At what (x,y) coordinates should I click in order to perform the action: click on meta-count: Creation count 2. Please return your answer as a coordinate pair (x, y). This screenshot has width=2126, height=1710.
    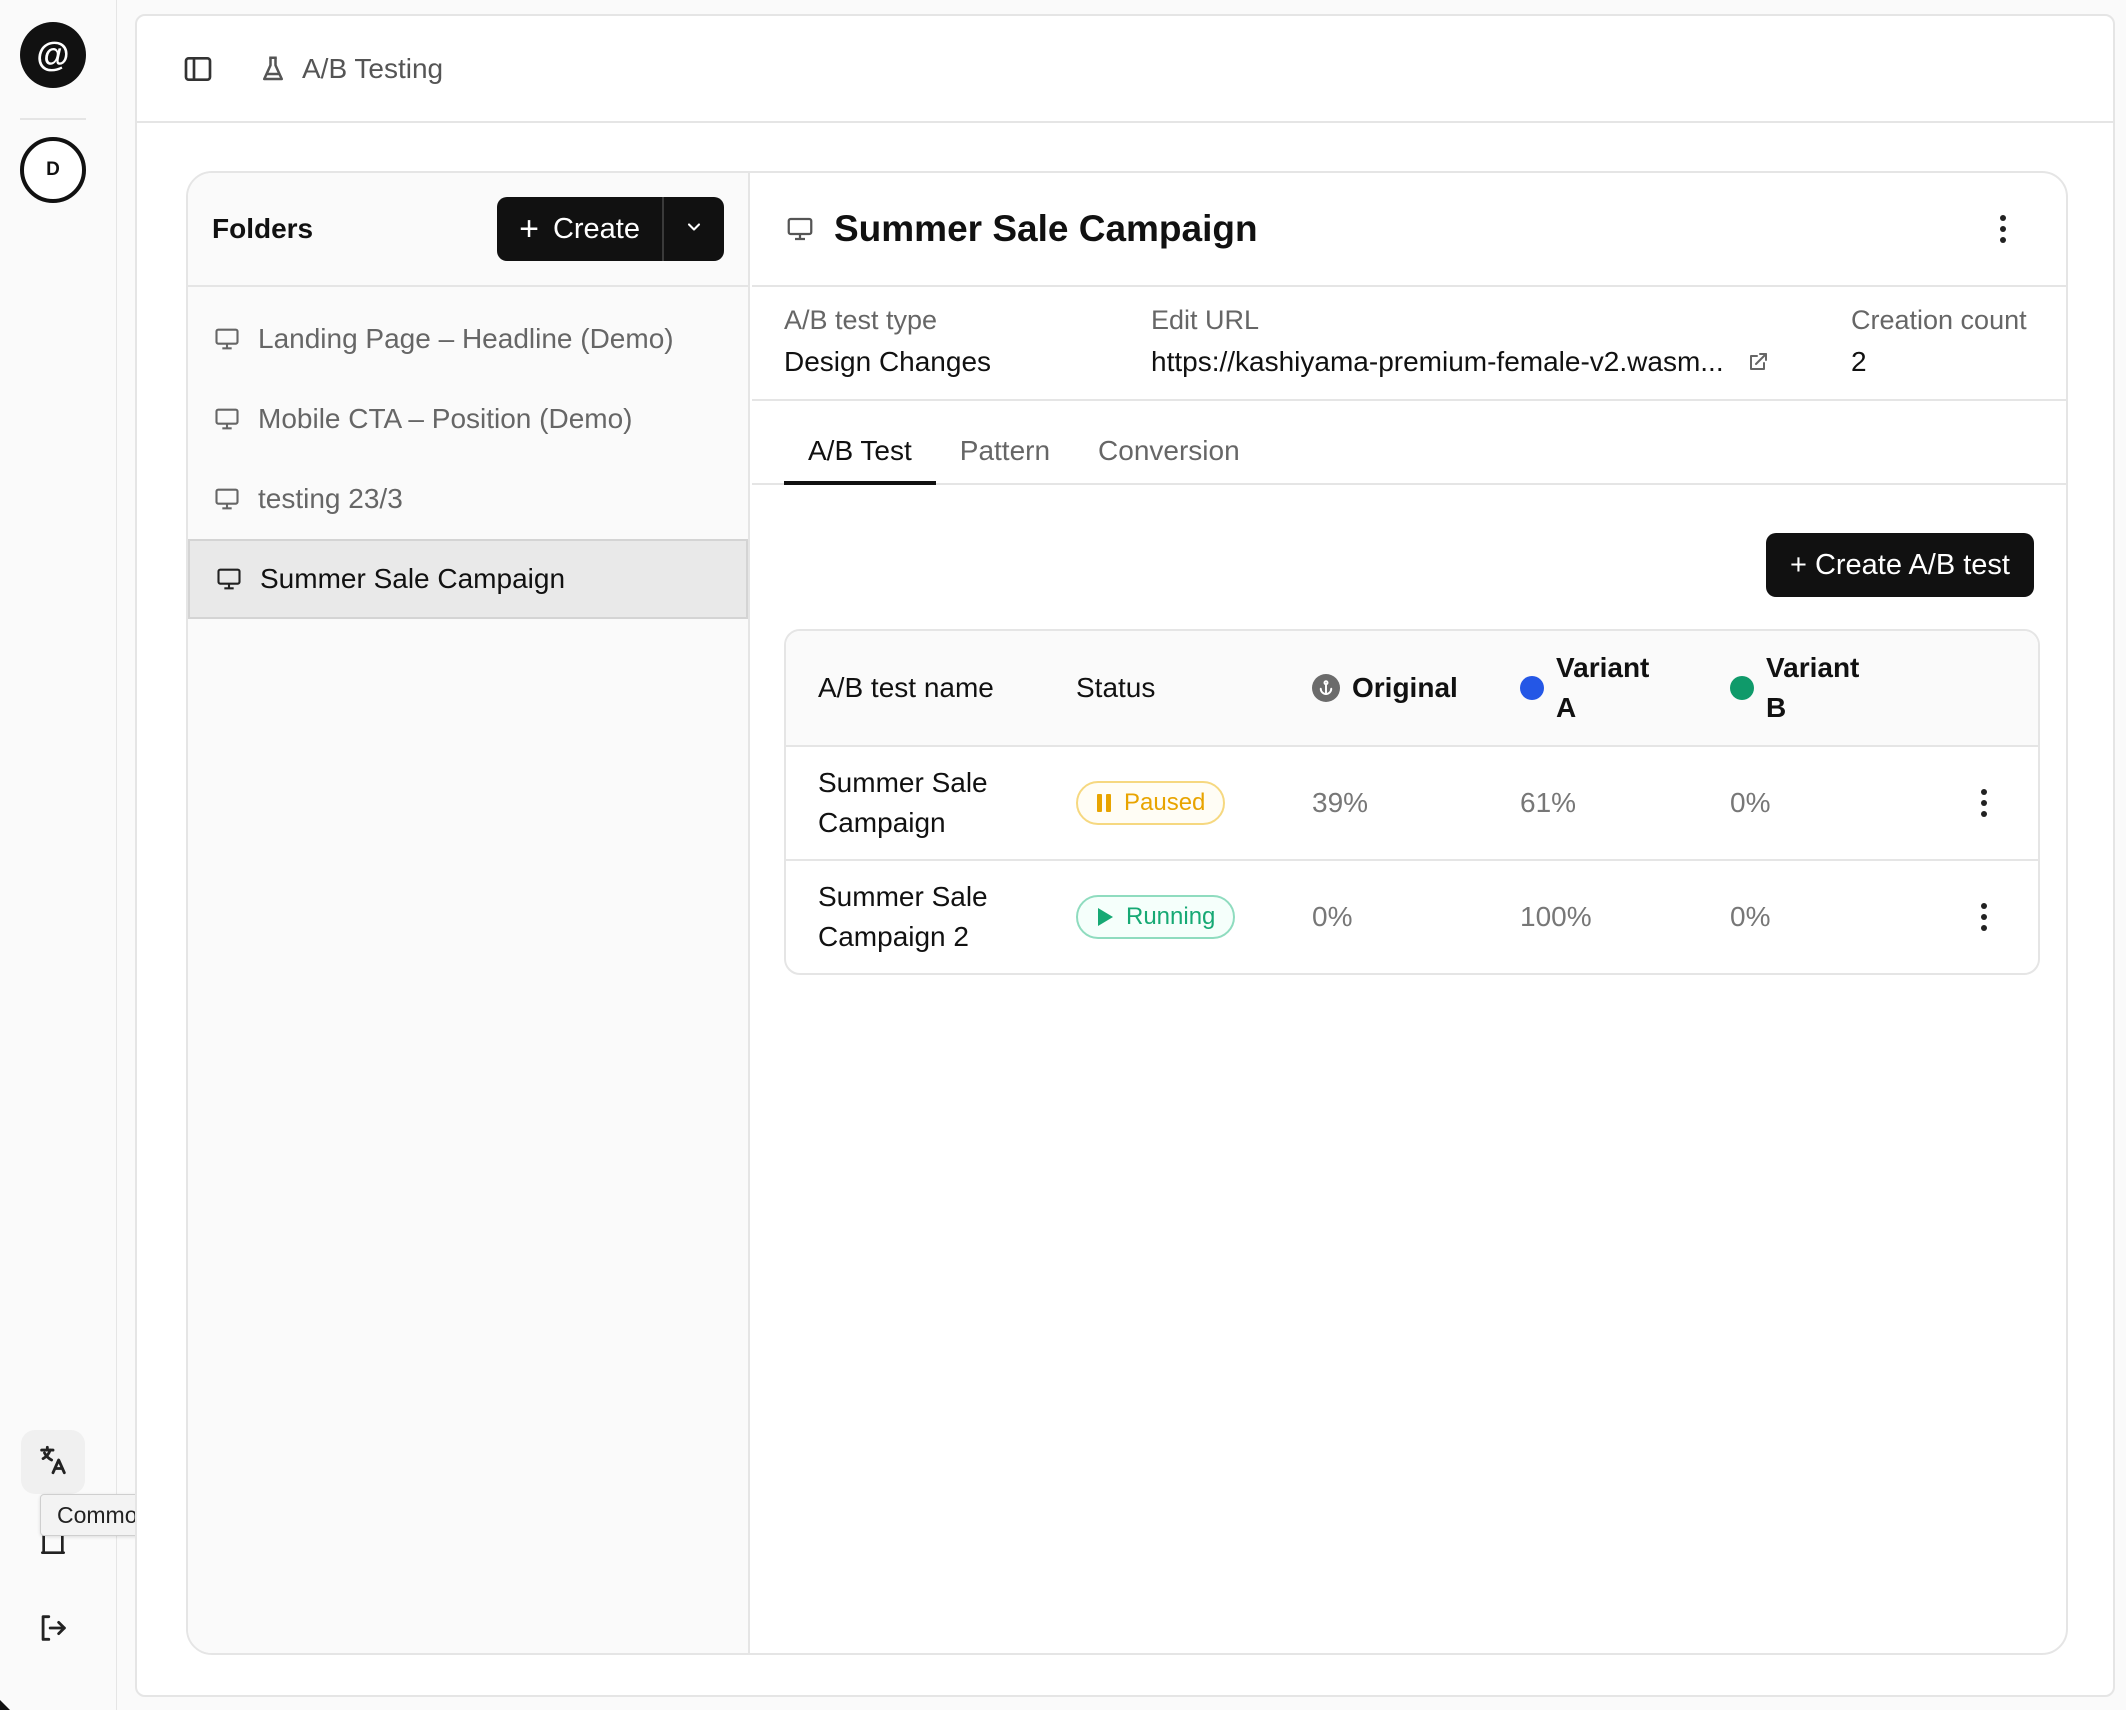
    Looking at the image, I should click on (1939, 341).